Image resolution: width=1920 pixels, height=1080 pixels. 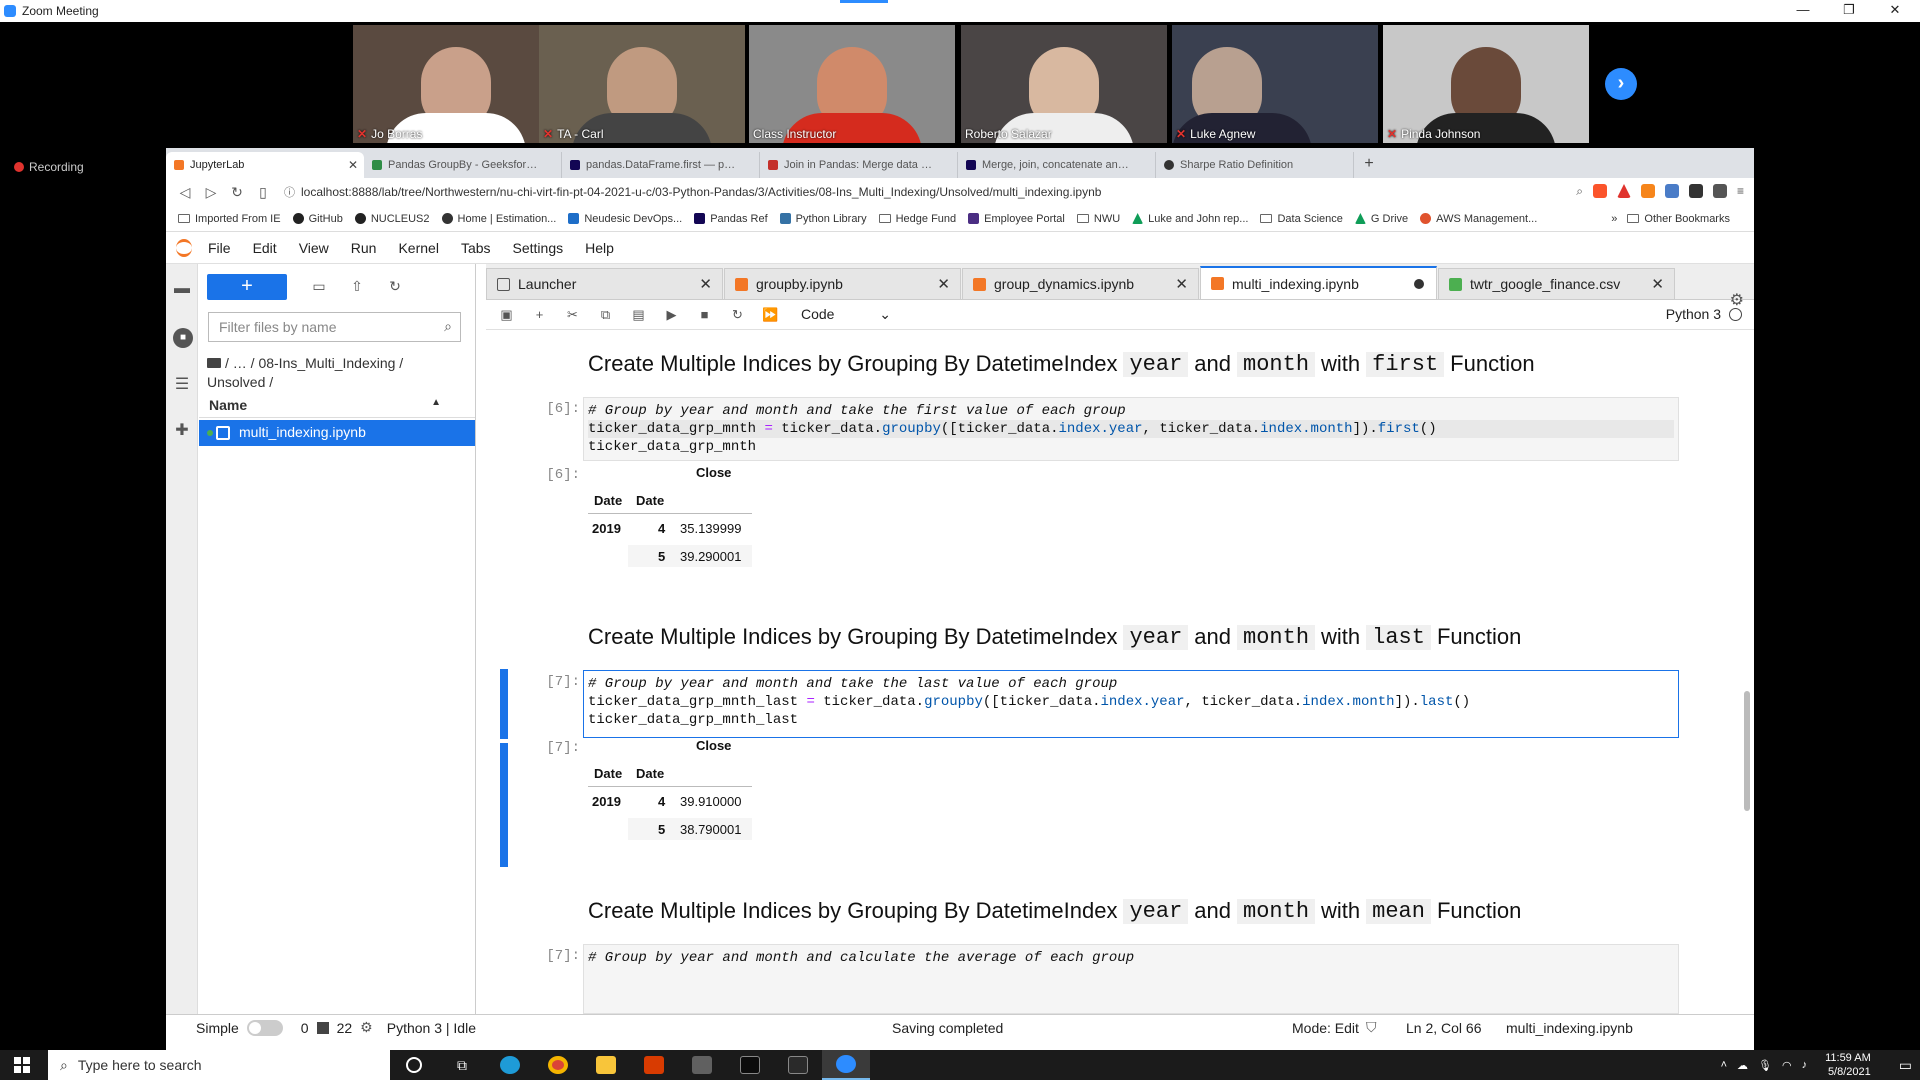 What do you see at coordinates (431, 1028) in the screenshot?
I see `kernel-status: Python 3 | Idle` at bounding box center [431, 1028].